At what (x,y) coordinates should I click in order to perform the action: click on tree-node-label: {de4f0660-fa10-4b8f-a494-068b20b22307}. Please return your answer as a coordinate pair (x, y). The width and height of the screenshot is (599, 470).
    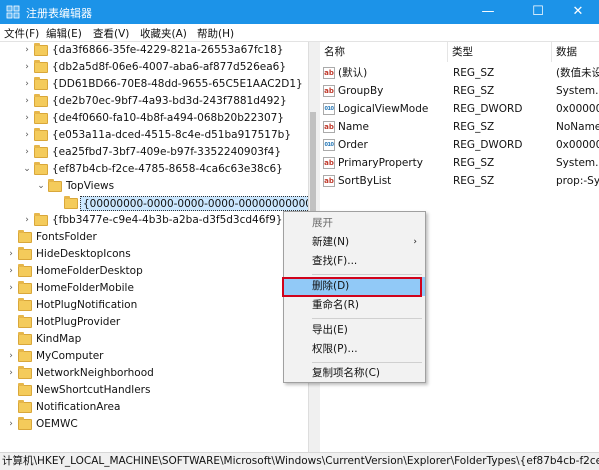
    Looking at the image, I should click on (168, 118).